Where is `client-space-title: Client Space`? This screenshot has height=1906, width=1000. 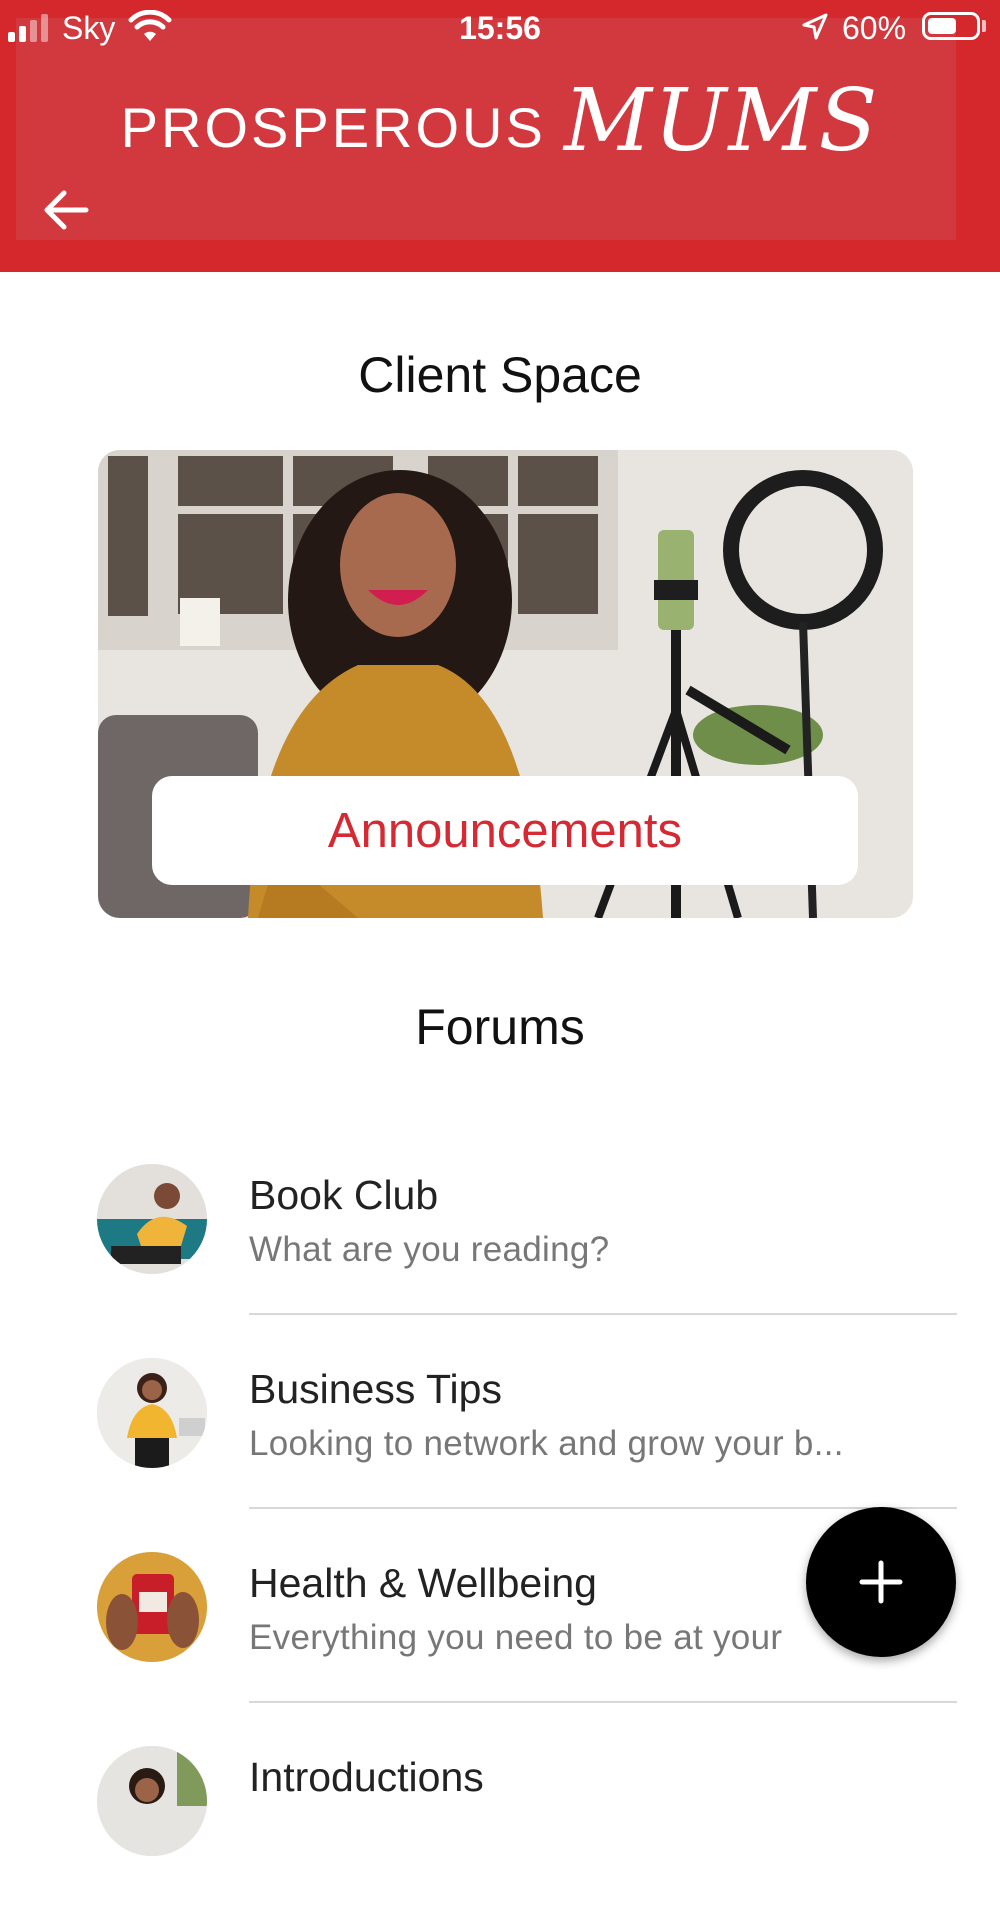 client-space-title: Client Space is located at coordinates (500, 375).